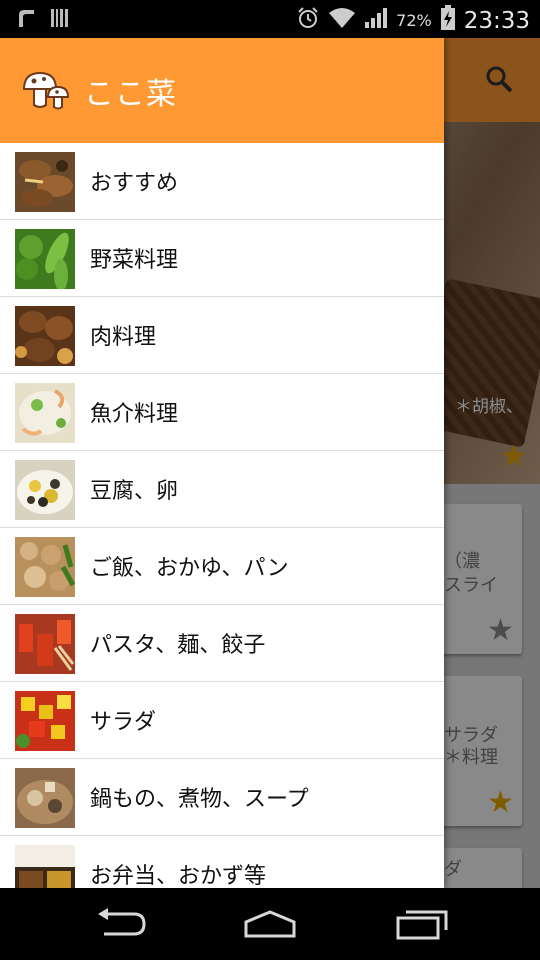  What do you see at coordinates (45, 567) in the screenshot?
I see `rice-bread-thumbnail` at bounding box center [45, 567].